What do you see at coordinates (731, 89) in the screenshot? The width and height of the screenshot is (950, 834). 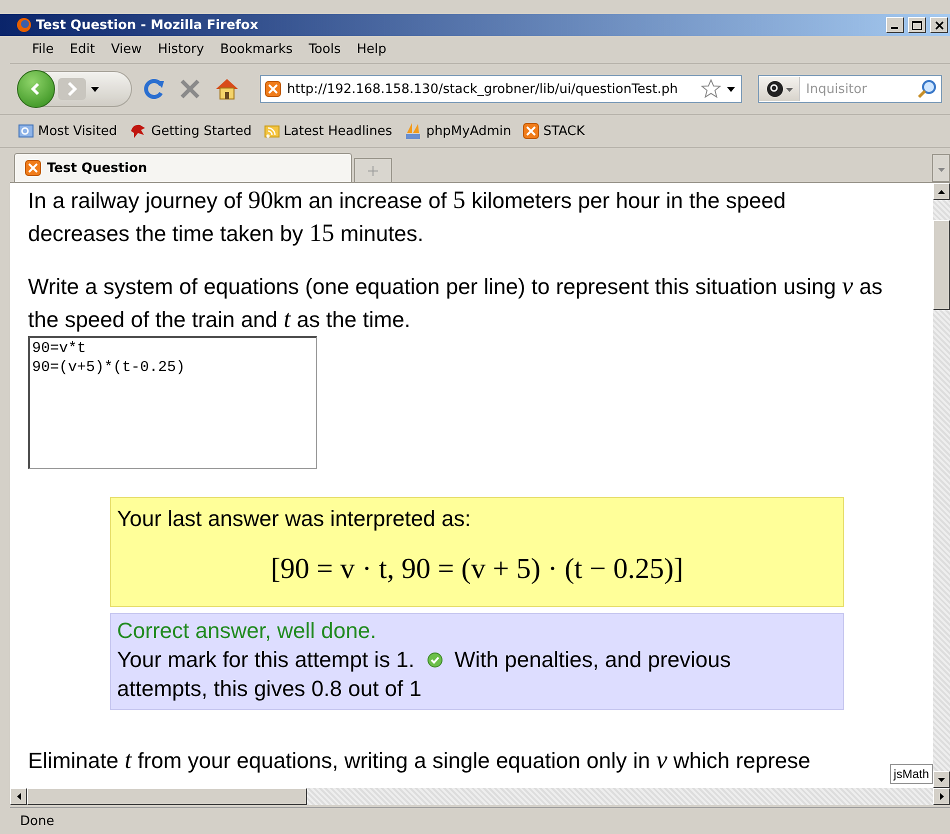 I see `dropdown-icon` at bounding box center [731, 89].